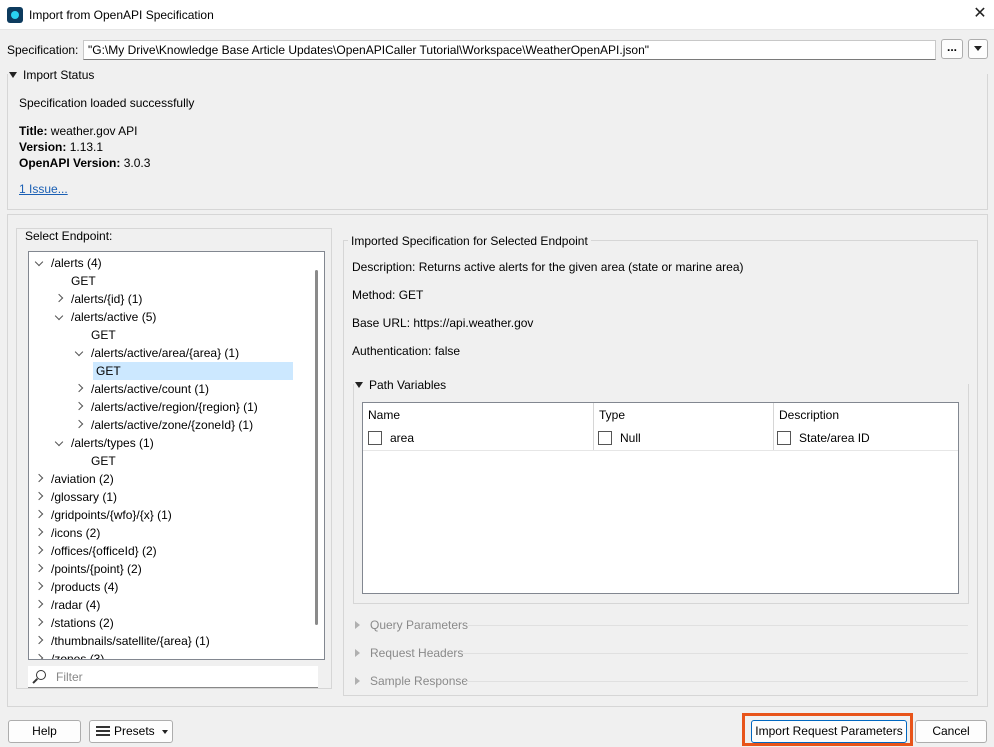 Image resolution: width=994 pixels, height=747 pixels. Describe the element at coordinates (391, 438) in the screenshot. I see `cell-name: area` at that location.